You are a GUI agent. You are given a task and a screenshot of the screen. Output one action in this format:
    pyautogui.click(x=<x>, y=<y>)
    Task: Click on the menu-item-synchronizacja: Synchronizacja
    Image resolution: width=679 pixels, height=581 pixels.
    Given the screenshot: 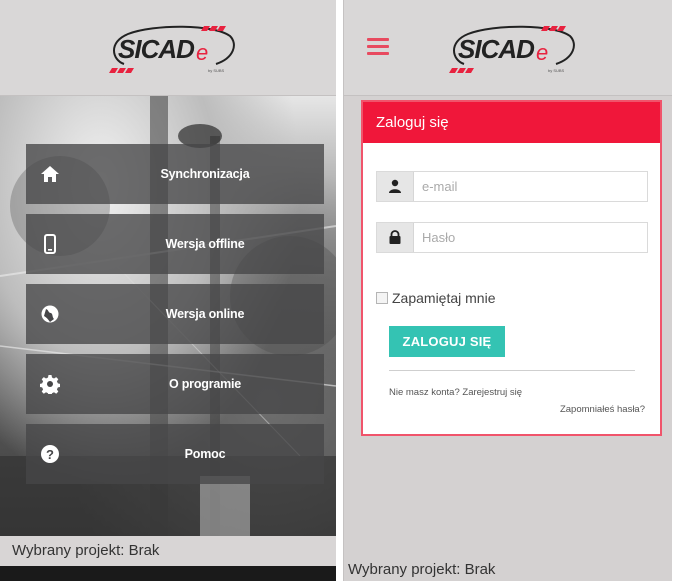 What is the action you would take?
    pyautogui.click(x=175, y=174)
    